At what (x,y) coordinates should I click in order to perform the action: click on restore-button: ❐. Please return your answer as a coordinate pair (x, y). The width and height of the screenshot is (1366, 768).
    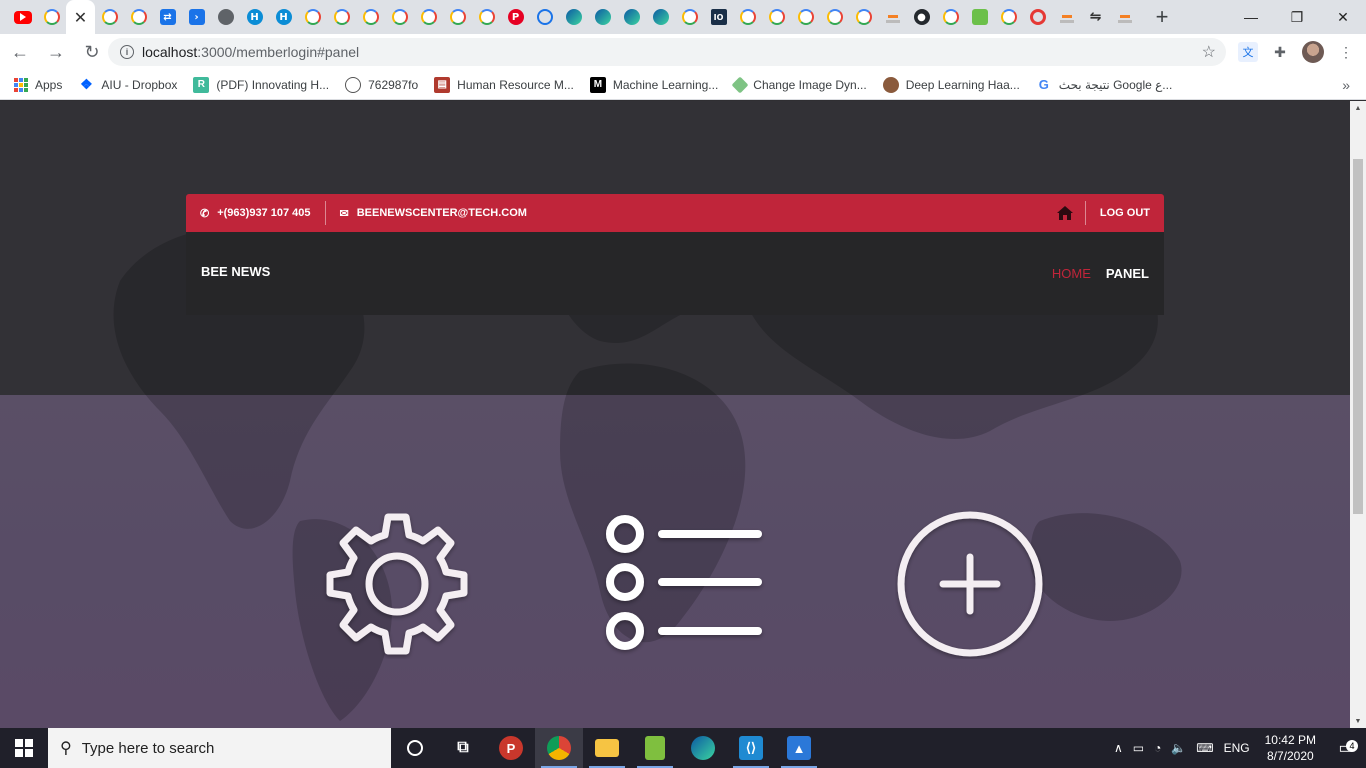
    Looking at the image, I should click on (1297, 17).